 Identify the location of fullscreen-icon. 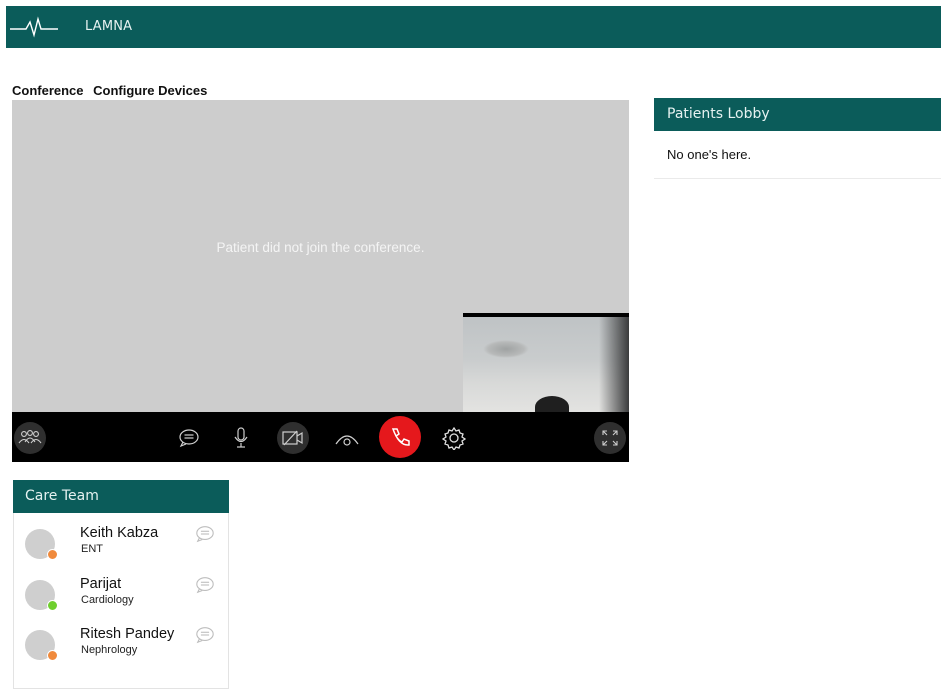
(610, 438).